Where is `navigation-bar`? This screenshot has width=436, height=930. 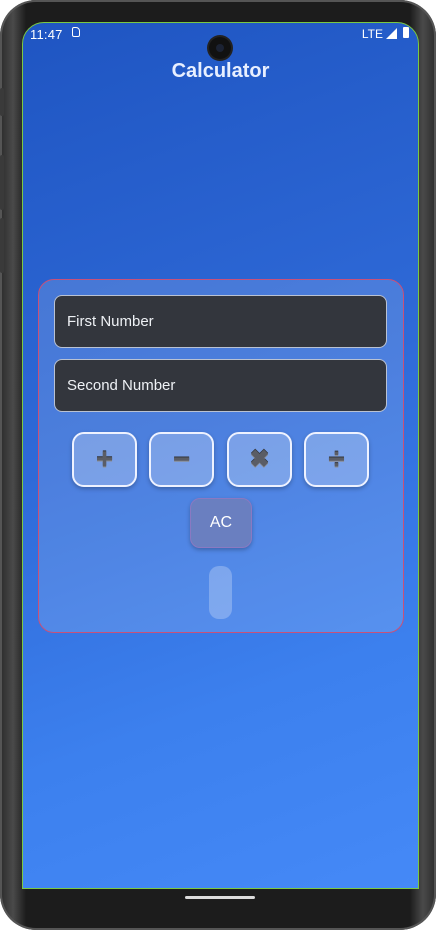
navigation-bar is located at coordinates (218, 909).